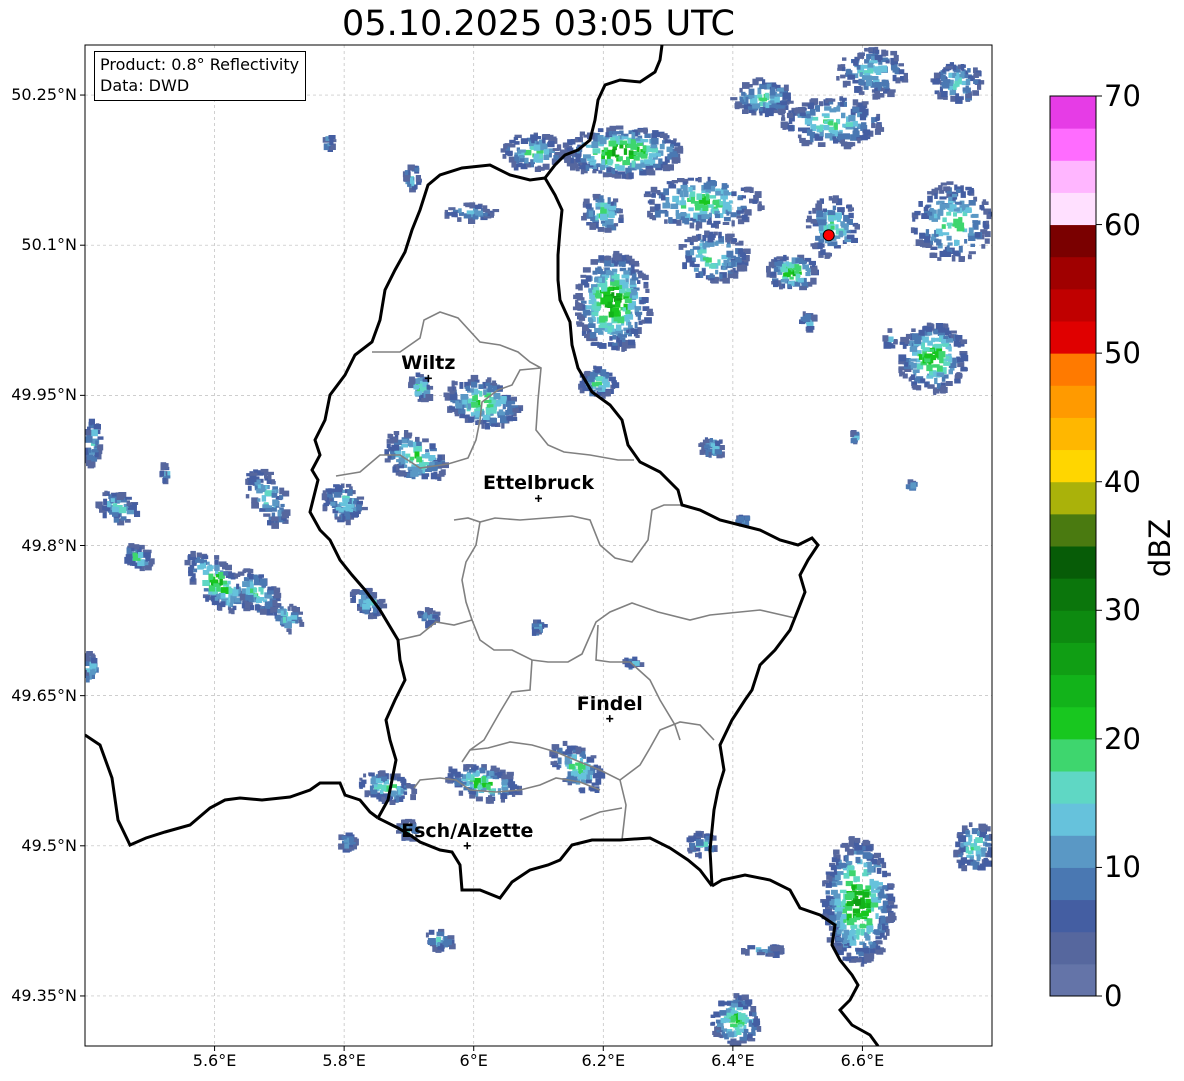  I want to click on lat-tick-label: 49.65°N, so click(44, 695).